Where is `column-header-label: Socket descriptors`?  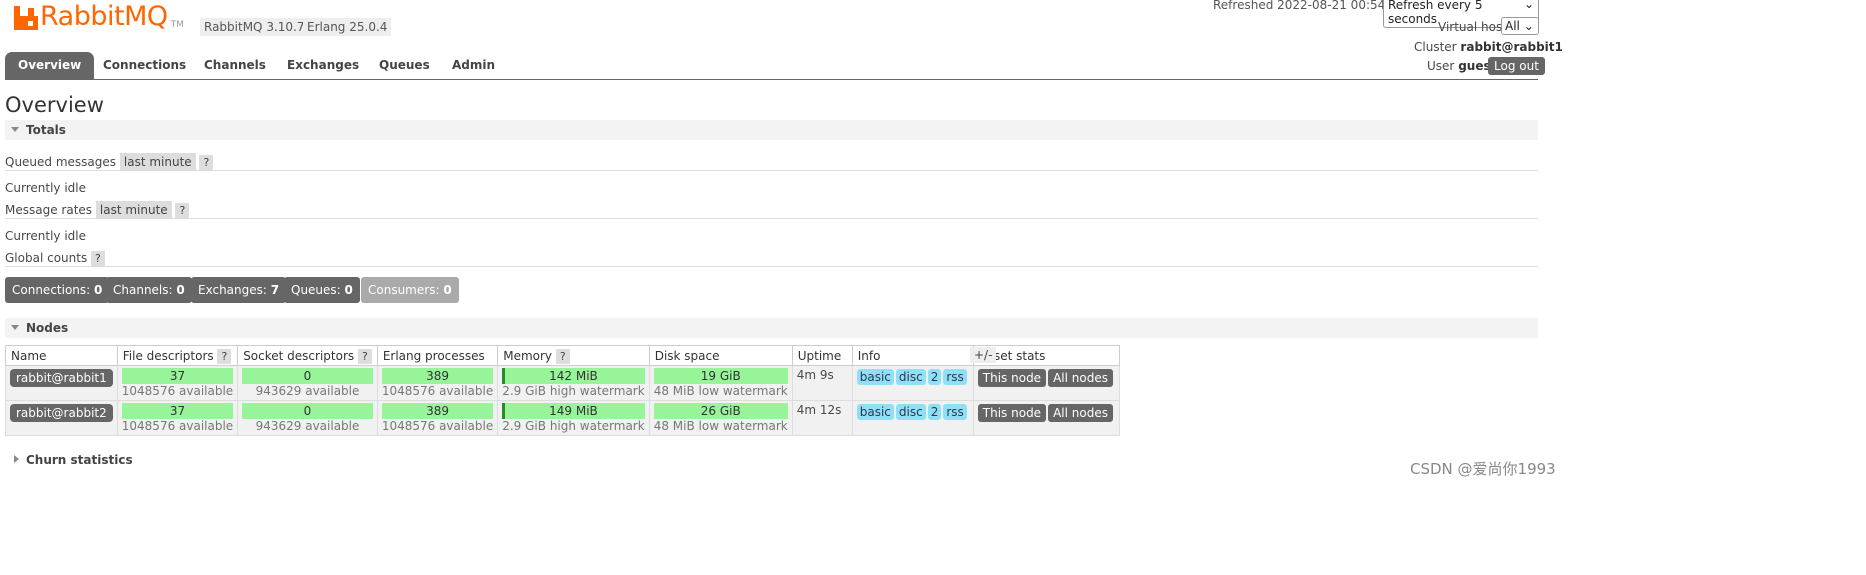
column-header-label: Socket descriptors is located at coordinates (299, 355).